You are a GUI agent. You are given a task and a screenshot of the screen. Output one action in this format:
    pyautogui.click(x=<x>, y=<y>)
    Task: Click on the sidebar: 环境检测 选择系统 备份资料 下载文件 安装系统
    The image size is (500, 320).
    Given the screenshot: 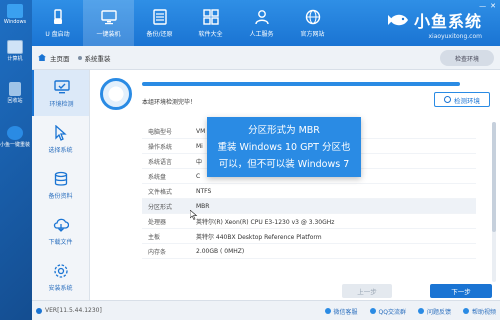 What is the action you would take?
    pyautogui.click(x=61, y=185)
    